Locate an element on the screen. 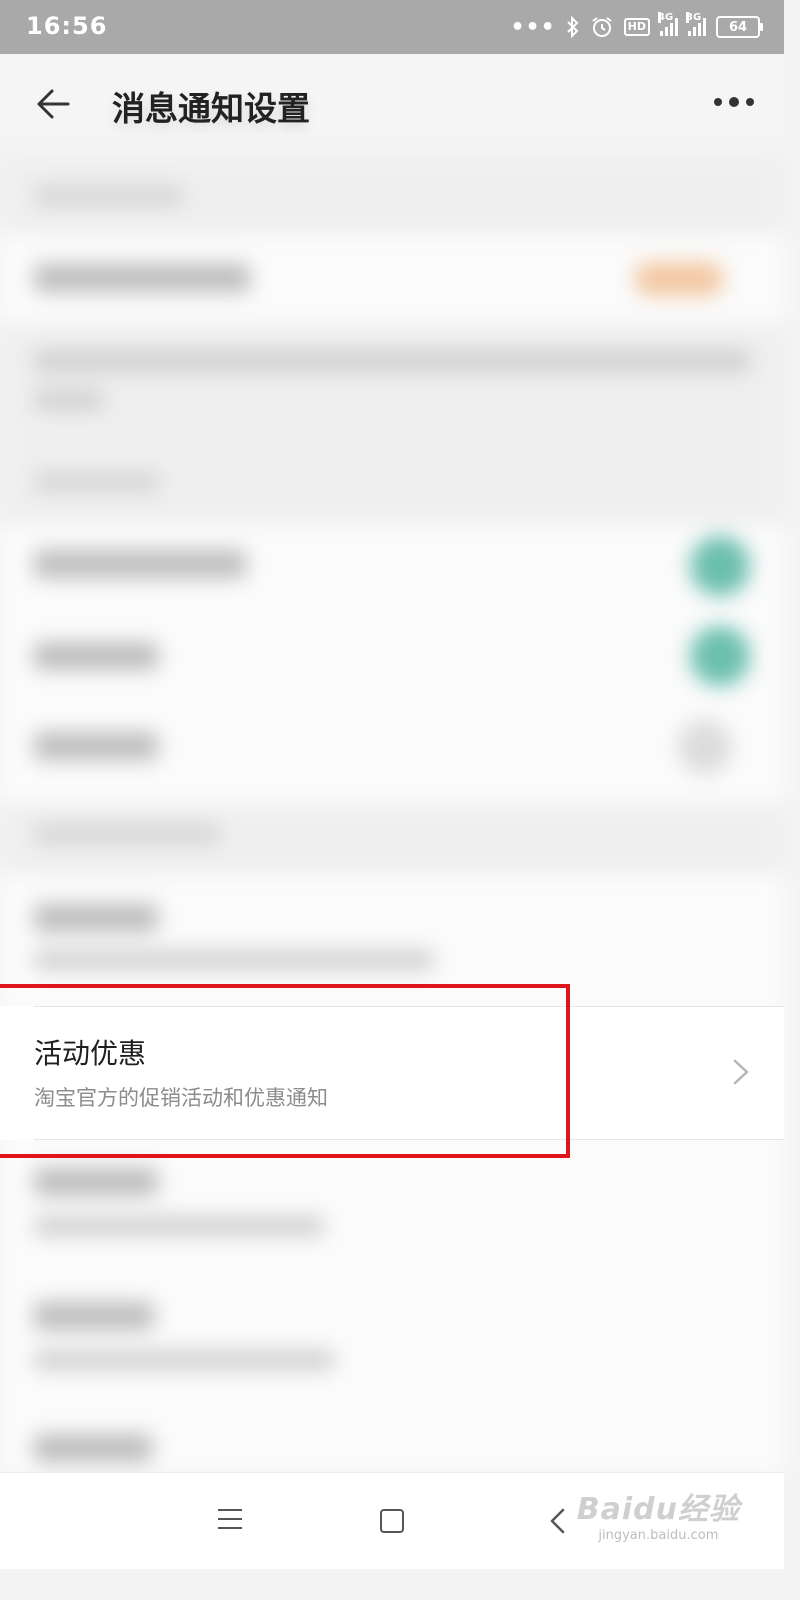  status-icons: ••• HD 4G 3G 64 is located at coordinates (636, 27).